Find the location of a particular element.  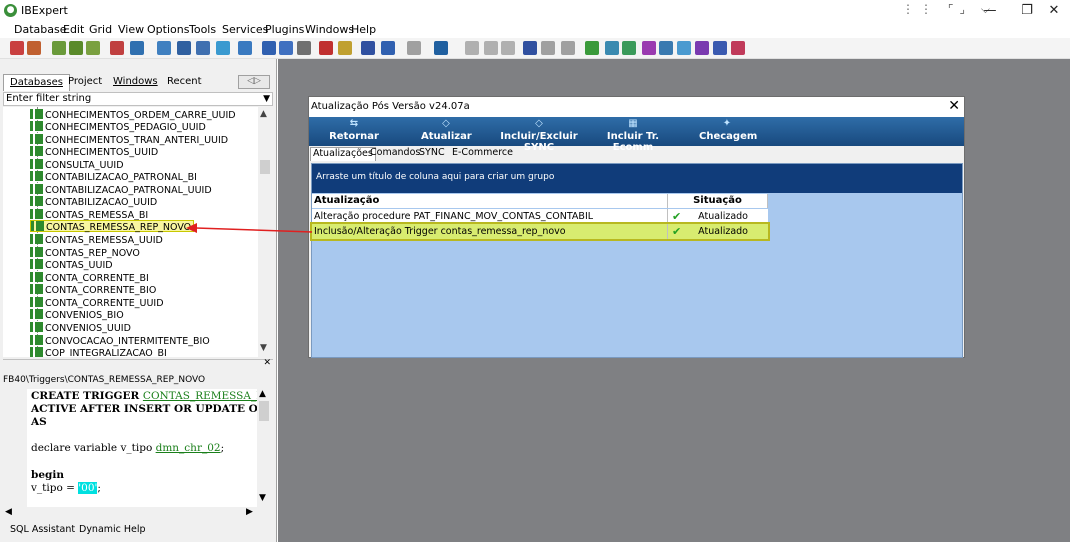

tree-item: CONTAS_REMESSA_UUID is located at coordinates (96, 240).